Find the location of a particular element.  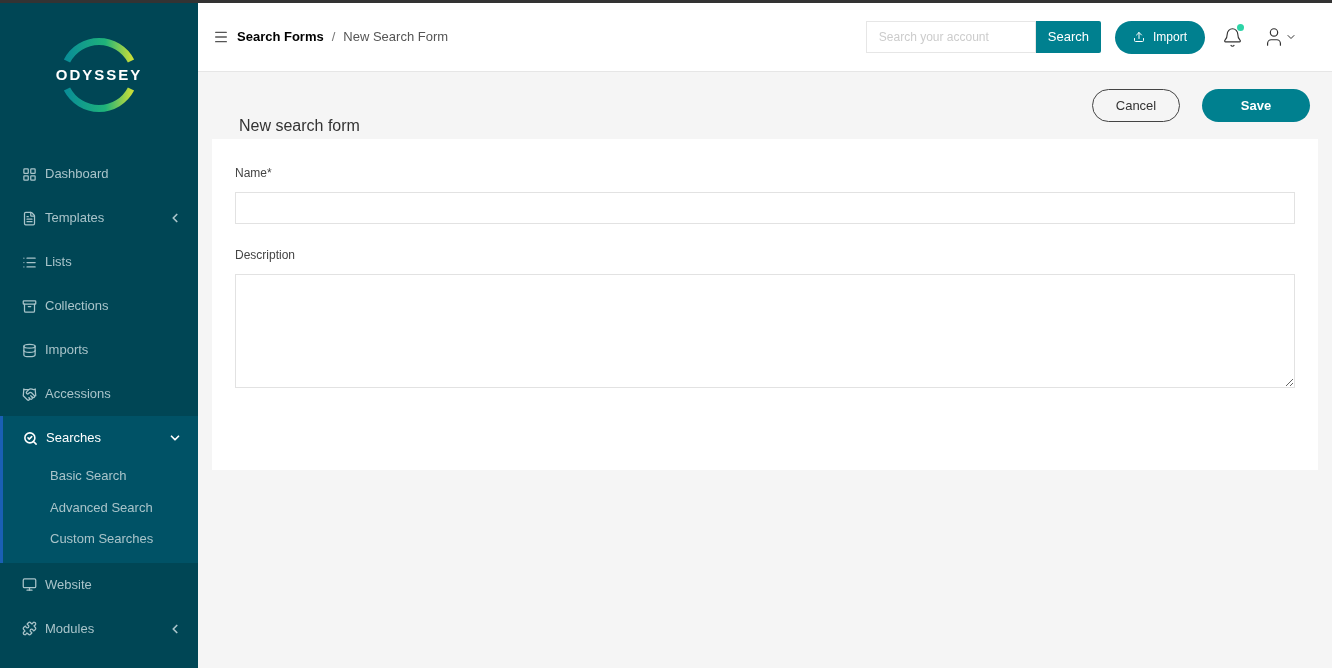

submenu-item: Advanced Search is located at coordinates (100, 507).